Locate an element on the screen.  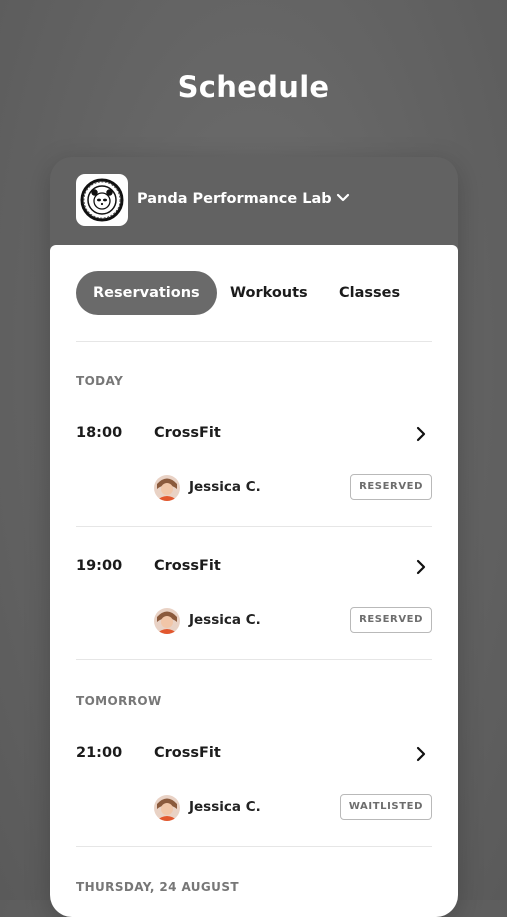
tab-reservations: Reservations is located at coordinates (146, 293).